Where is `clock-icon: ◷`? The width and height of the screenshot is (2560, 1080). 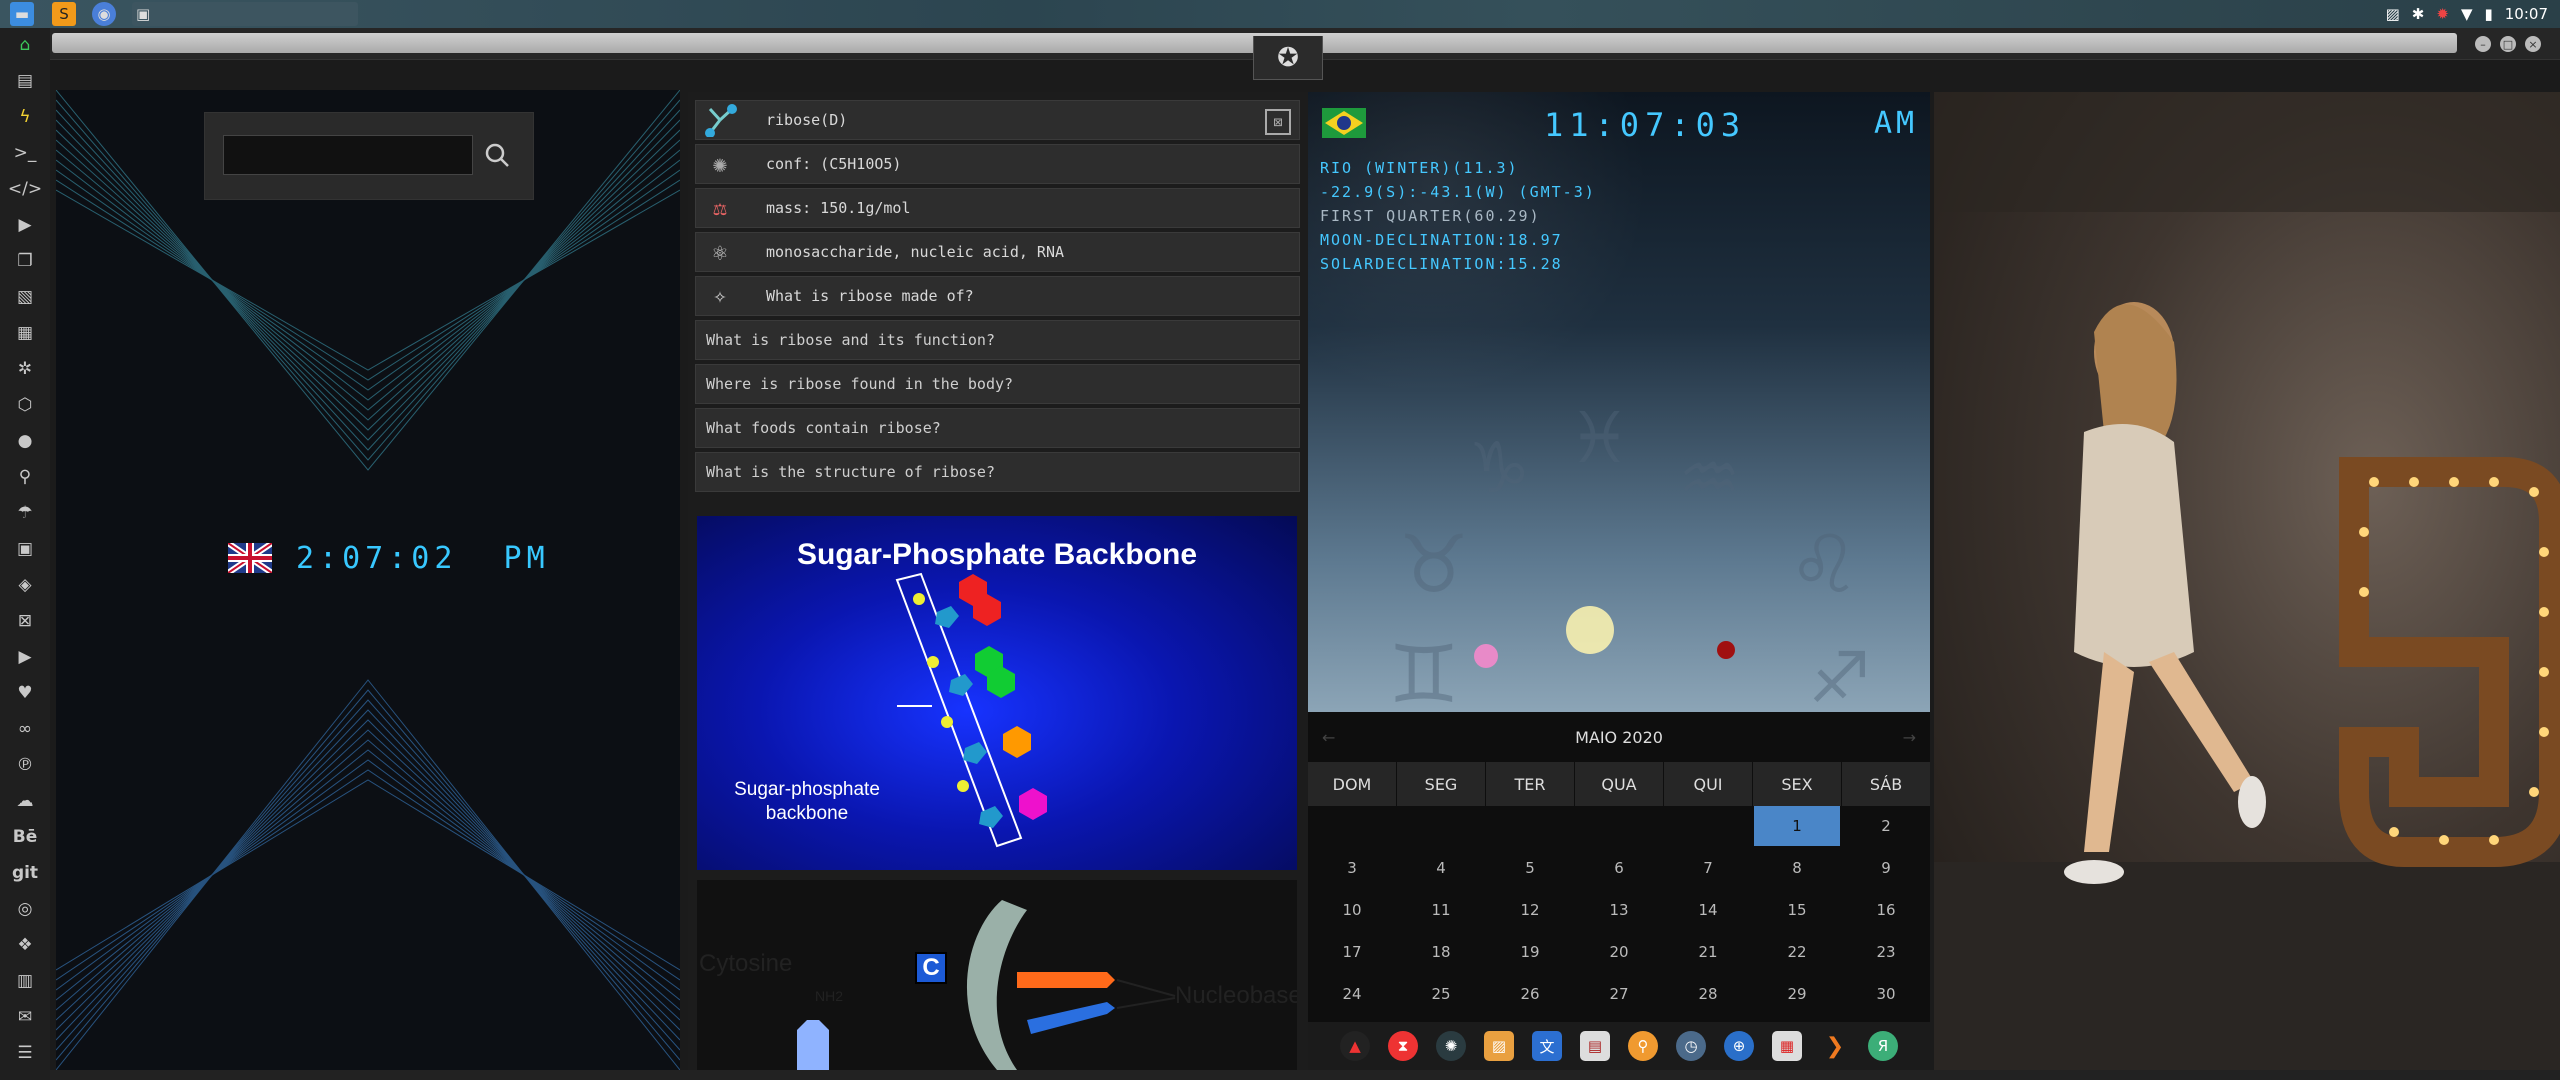
clock-icon: ◷ is located at coordinates (1691, 1046).